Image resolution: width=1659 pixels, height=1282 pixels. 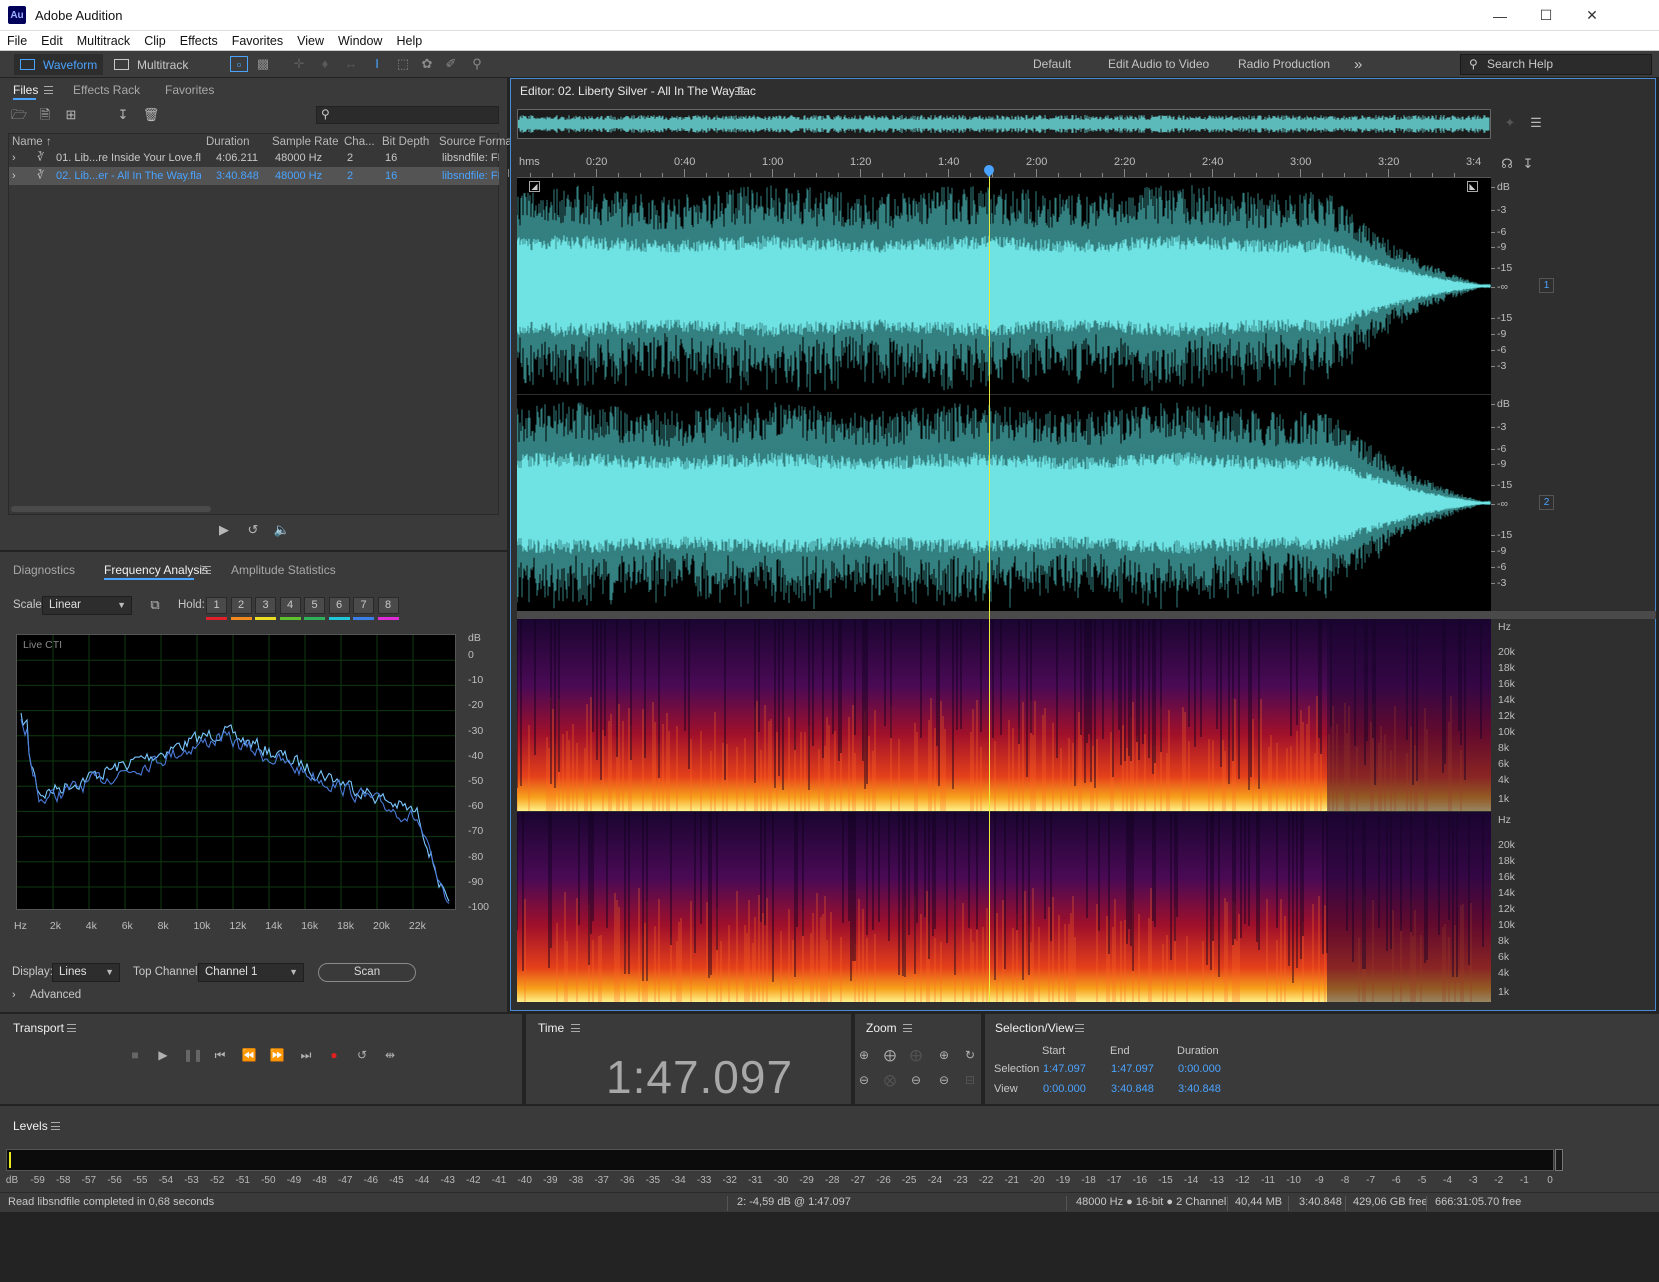 What do you see at coordinates (1284, 64) in the screenshot?
I see `workspace-radio-production: Radio Production` at bounding box center [1284, 64].